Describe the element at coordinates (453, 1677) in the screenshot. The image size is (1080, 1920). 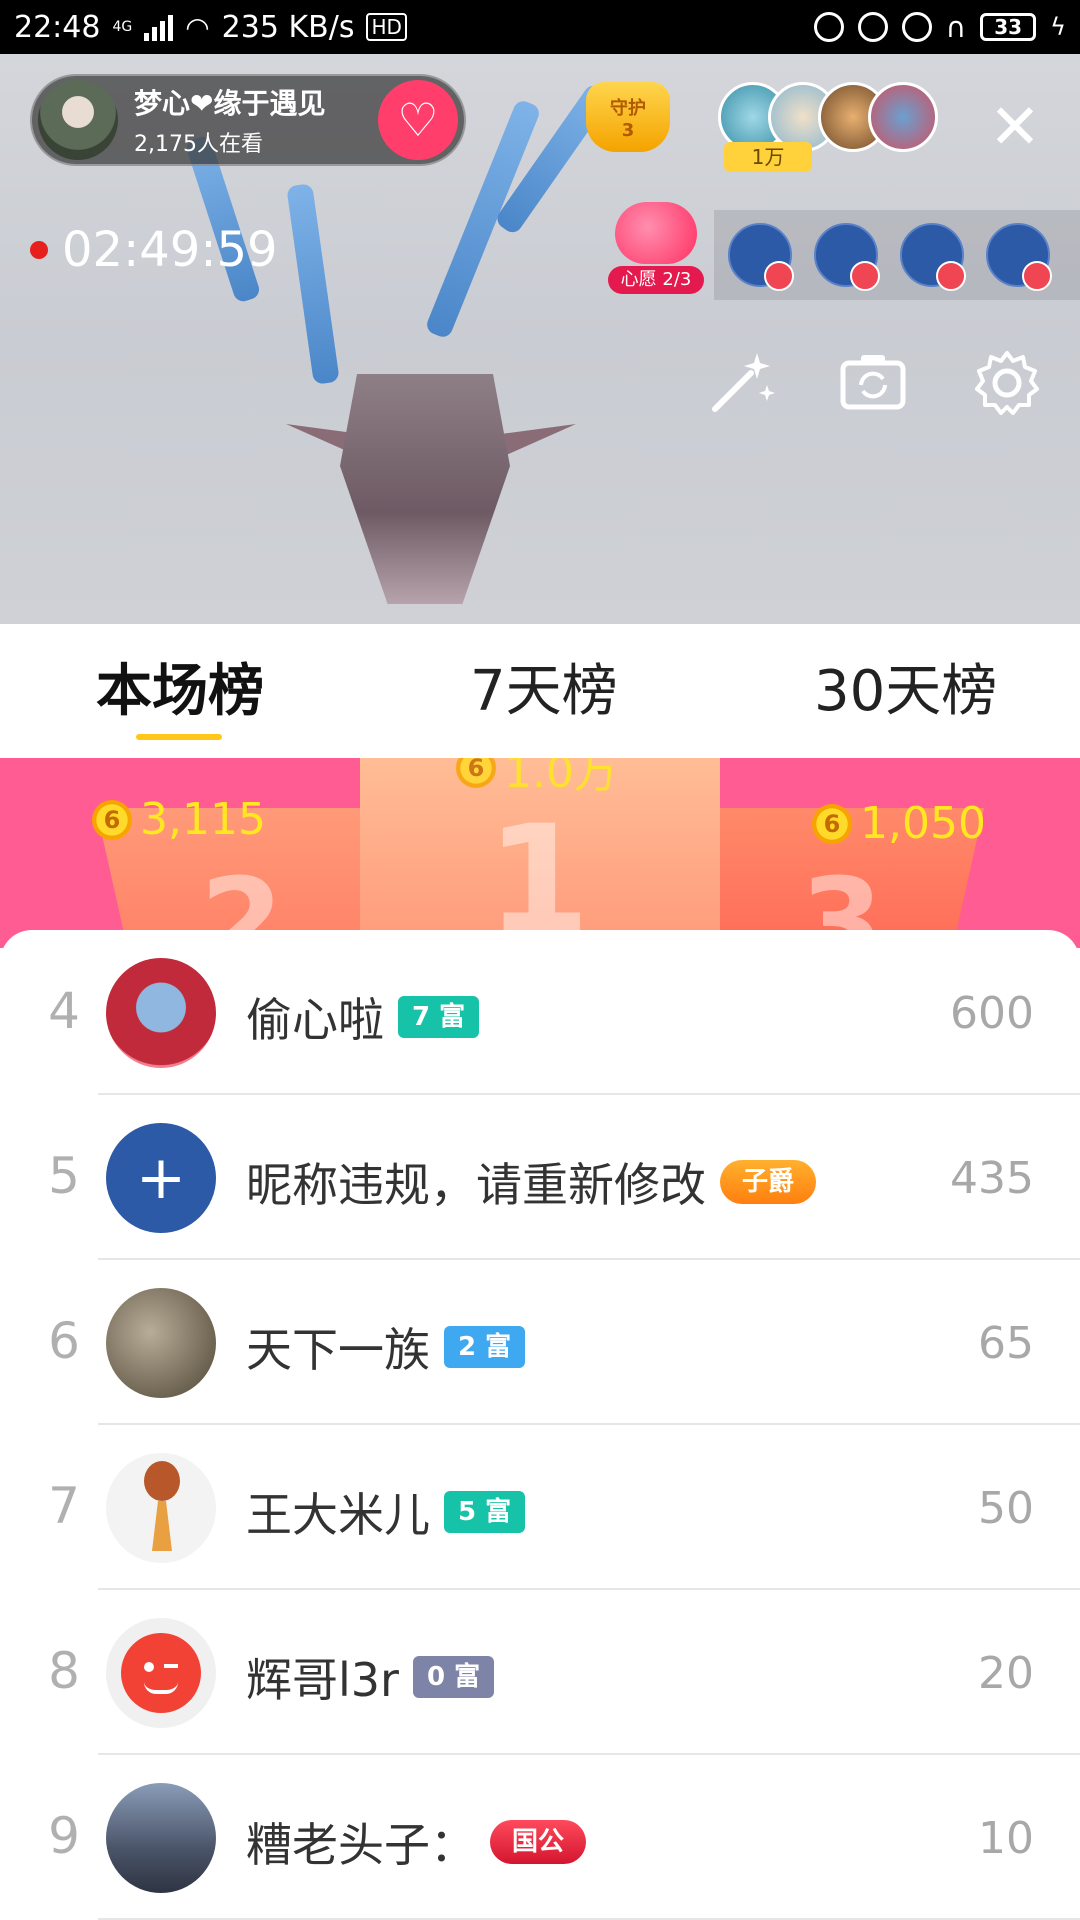
I see `wealth-level-badge: 0 富` at that location.